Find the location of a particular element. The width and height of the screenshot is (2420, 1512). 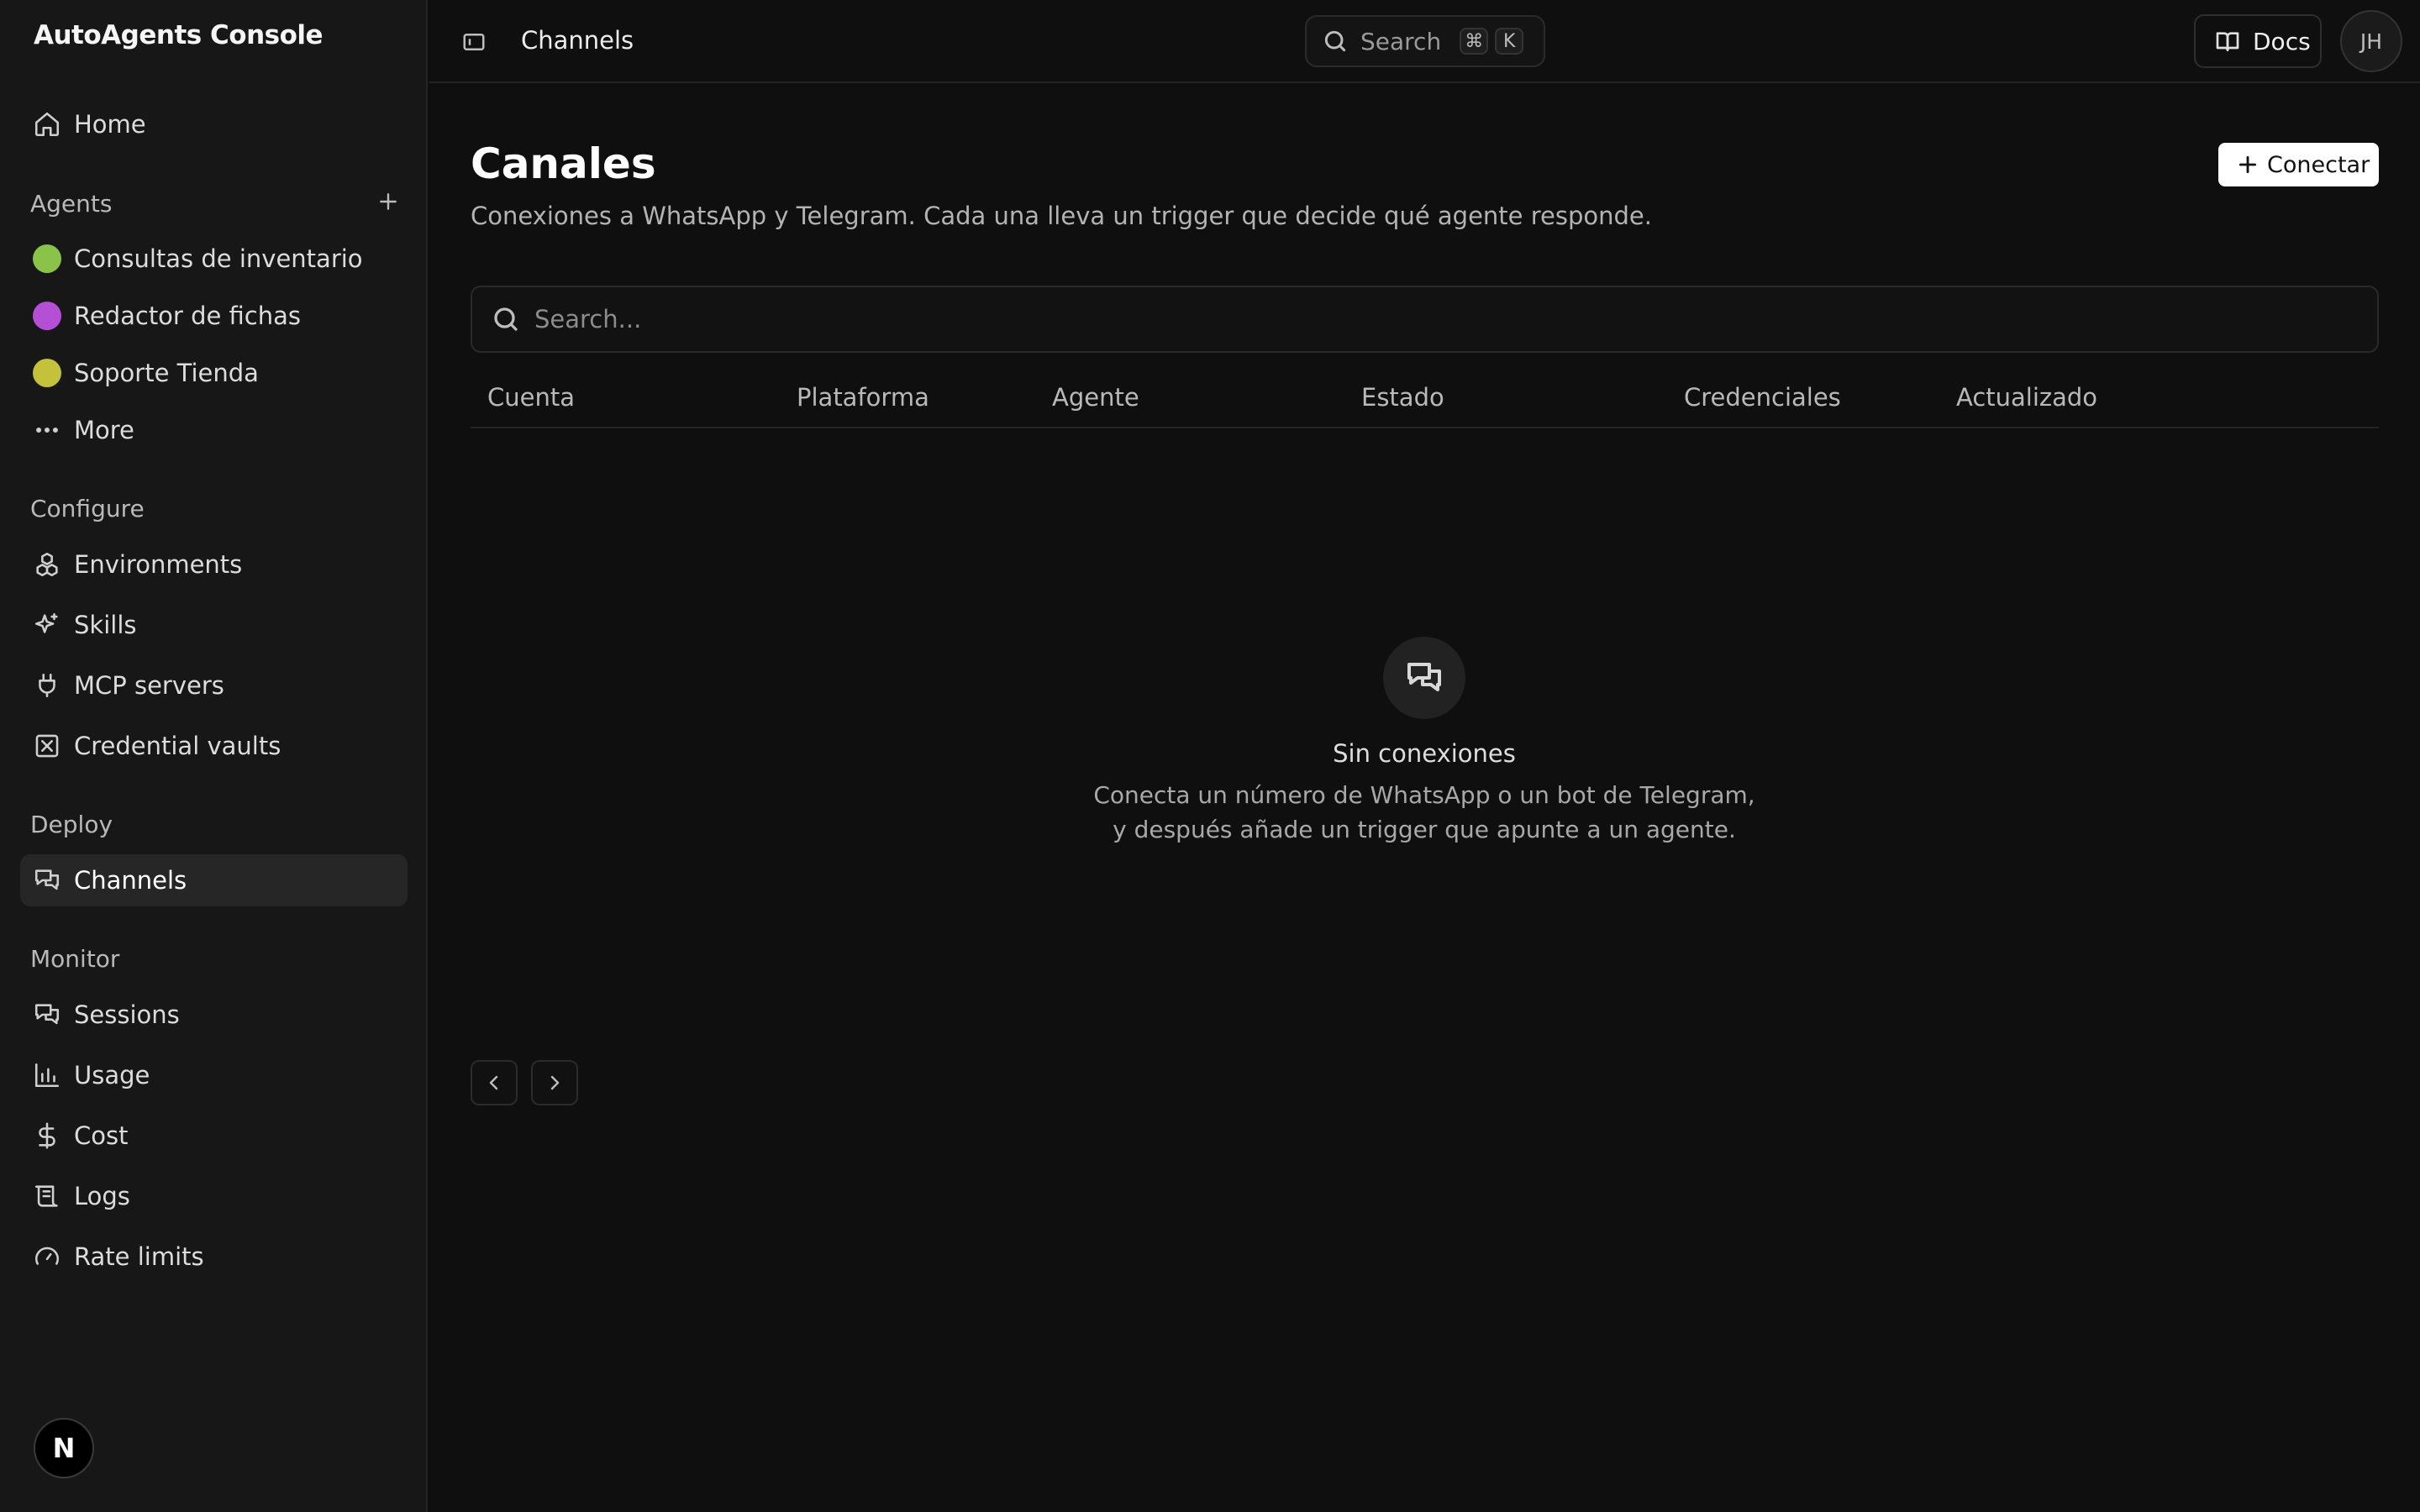

sidebar-toggle-icon is located at coordinates (474, 42).